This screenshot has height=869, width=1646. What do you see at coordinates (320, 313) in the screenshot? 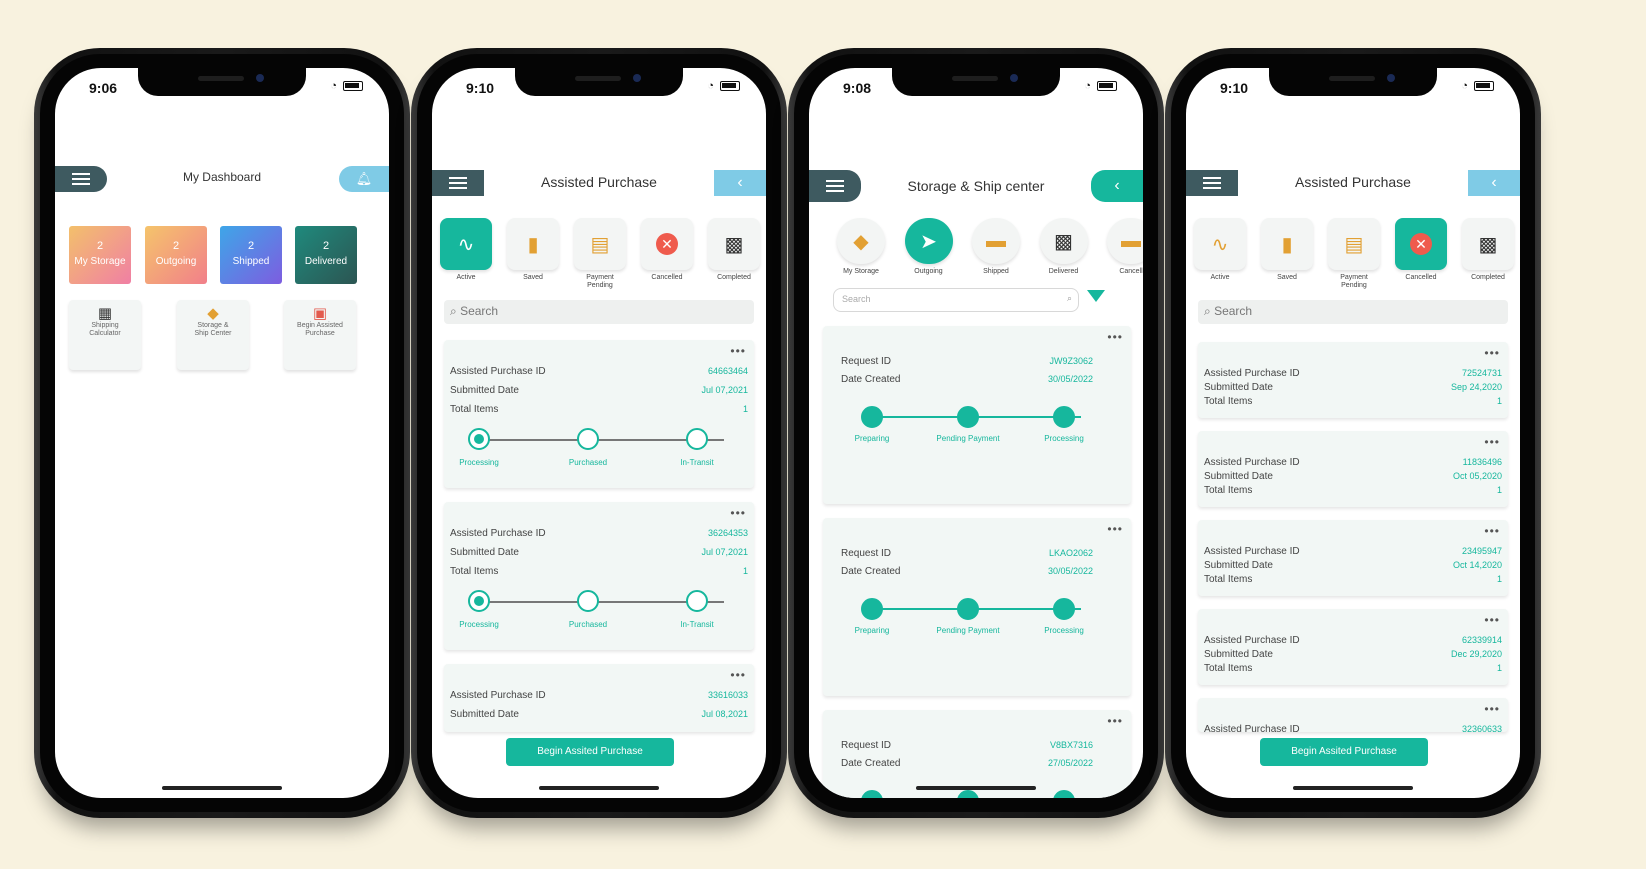
I see `cart-icon: ▣` at bounding box center [320, 313].